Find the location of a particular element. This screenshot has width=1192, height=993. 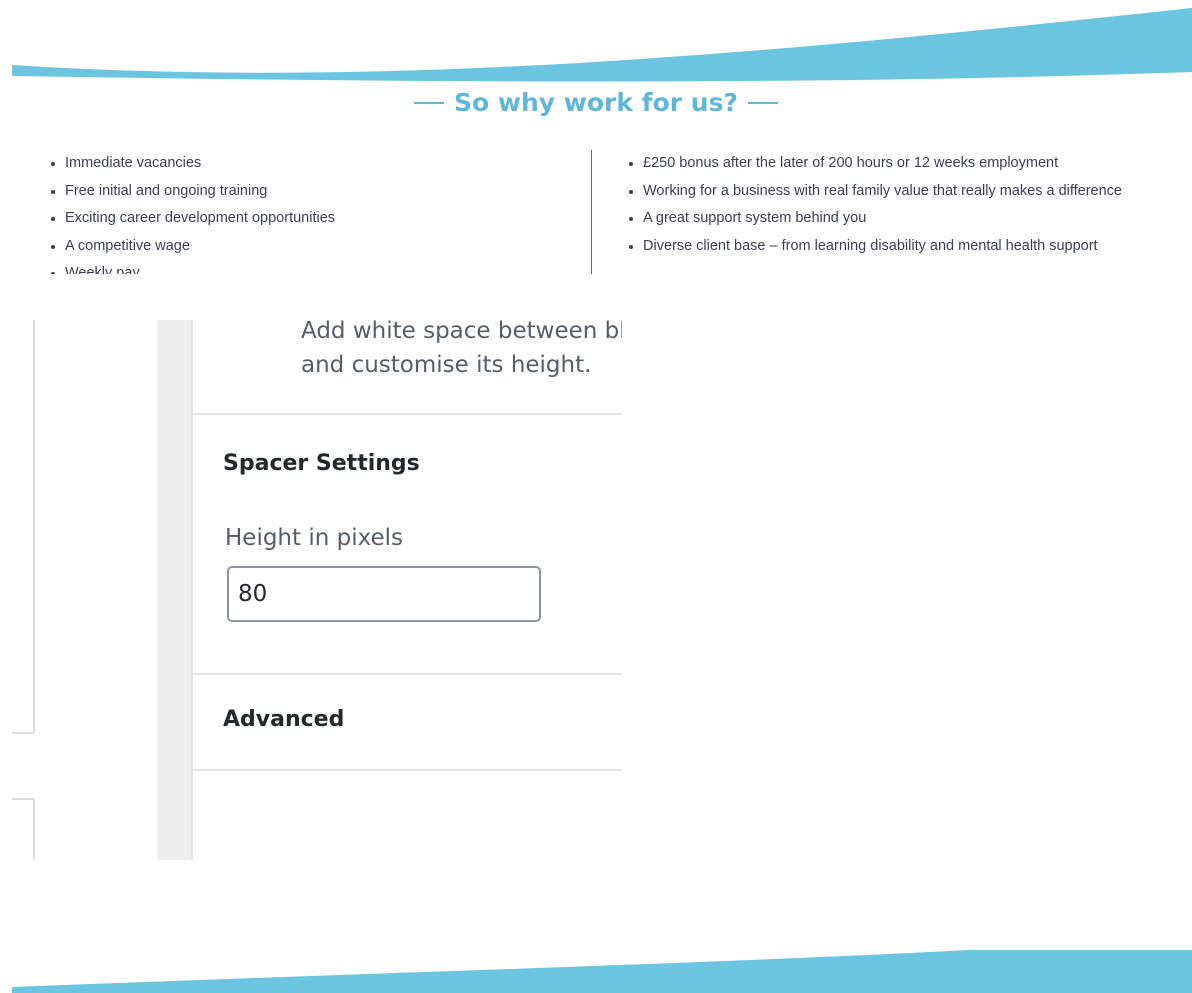

column-divider is located at coordinates (591, 212).